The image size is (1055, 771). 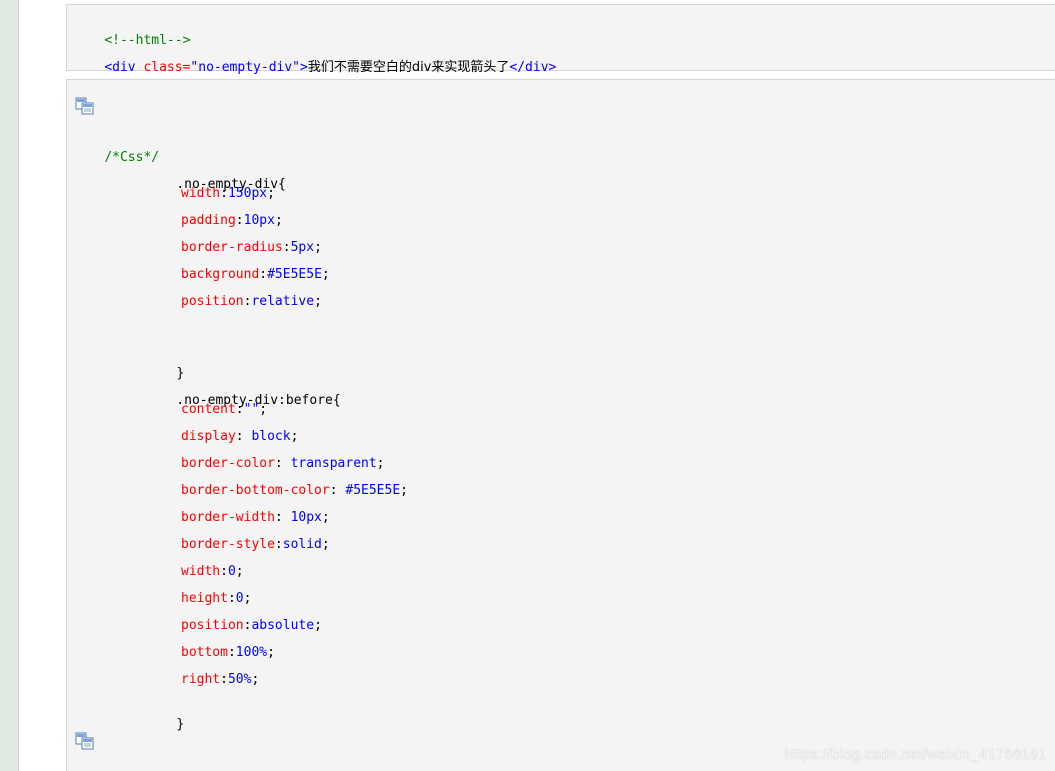 I want to click on declaration-line: position:absolute;, so click(x=251, y=626).